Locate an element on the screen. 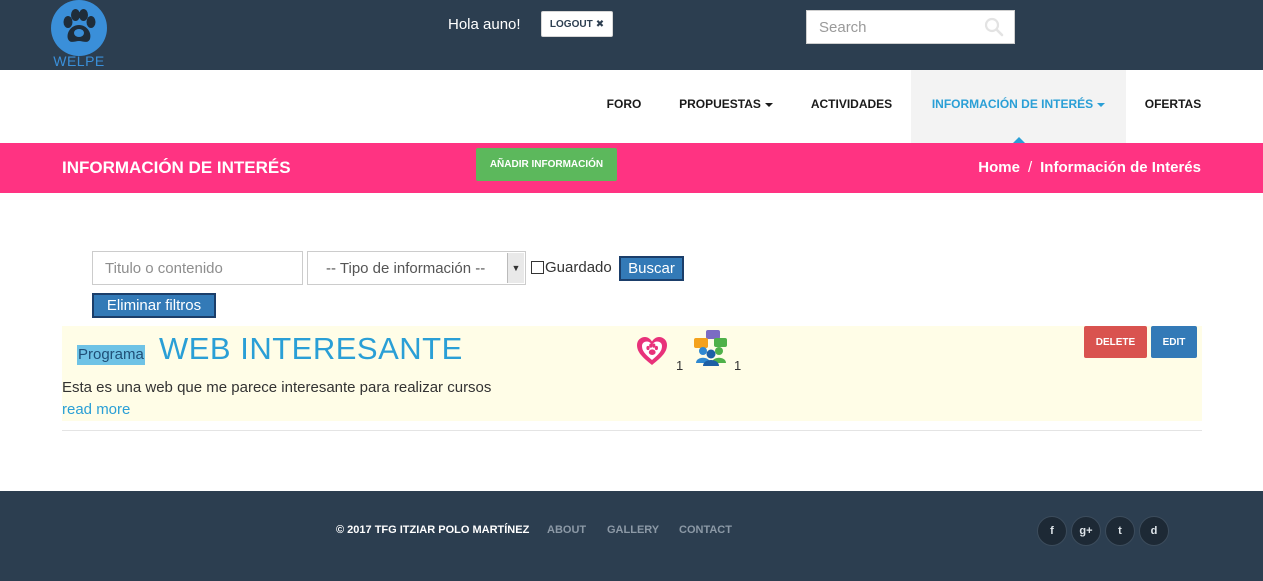  search-box is located at coordinates (910, 27).